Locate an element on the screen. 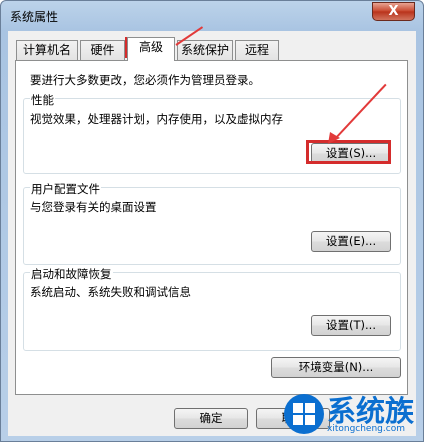 This screenshot has width=424, height=442. tab-hardware: 硬件 is located at coordinates (102, 50).